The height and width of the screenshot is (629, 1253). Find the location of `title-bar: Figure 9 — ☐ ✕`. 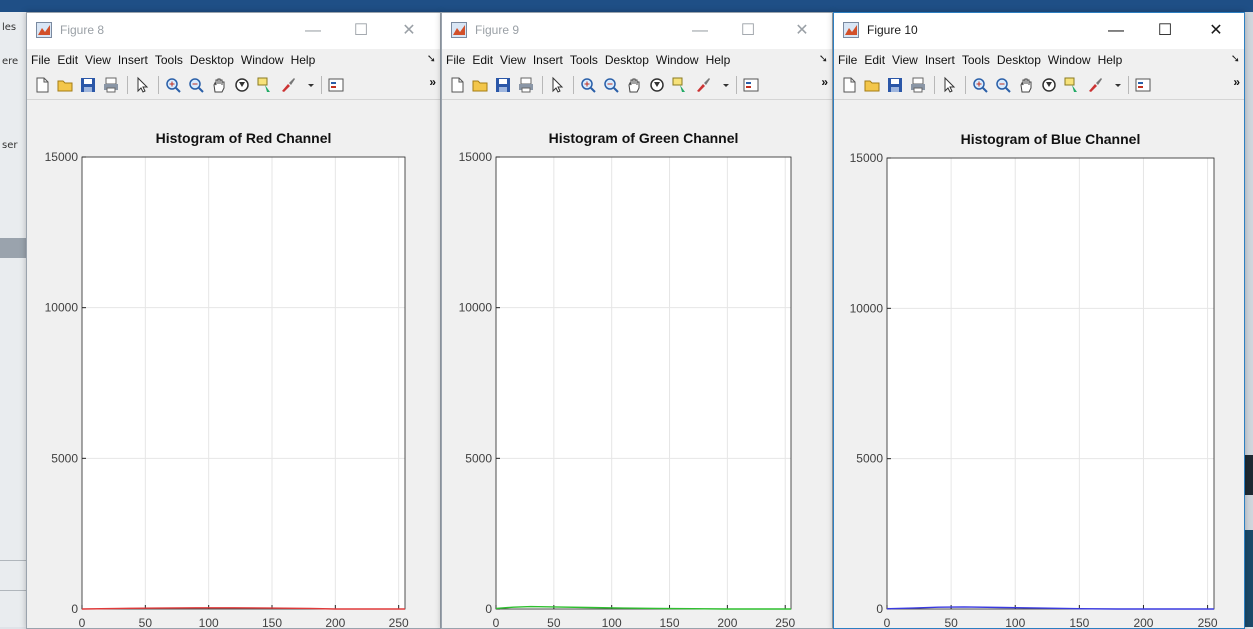

title-bar: Figure 9 — ☐ ✕ is located at coordinates (637, 31).